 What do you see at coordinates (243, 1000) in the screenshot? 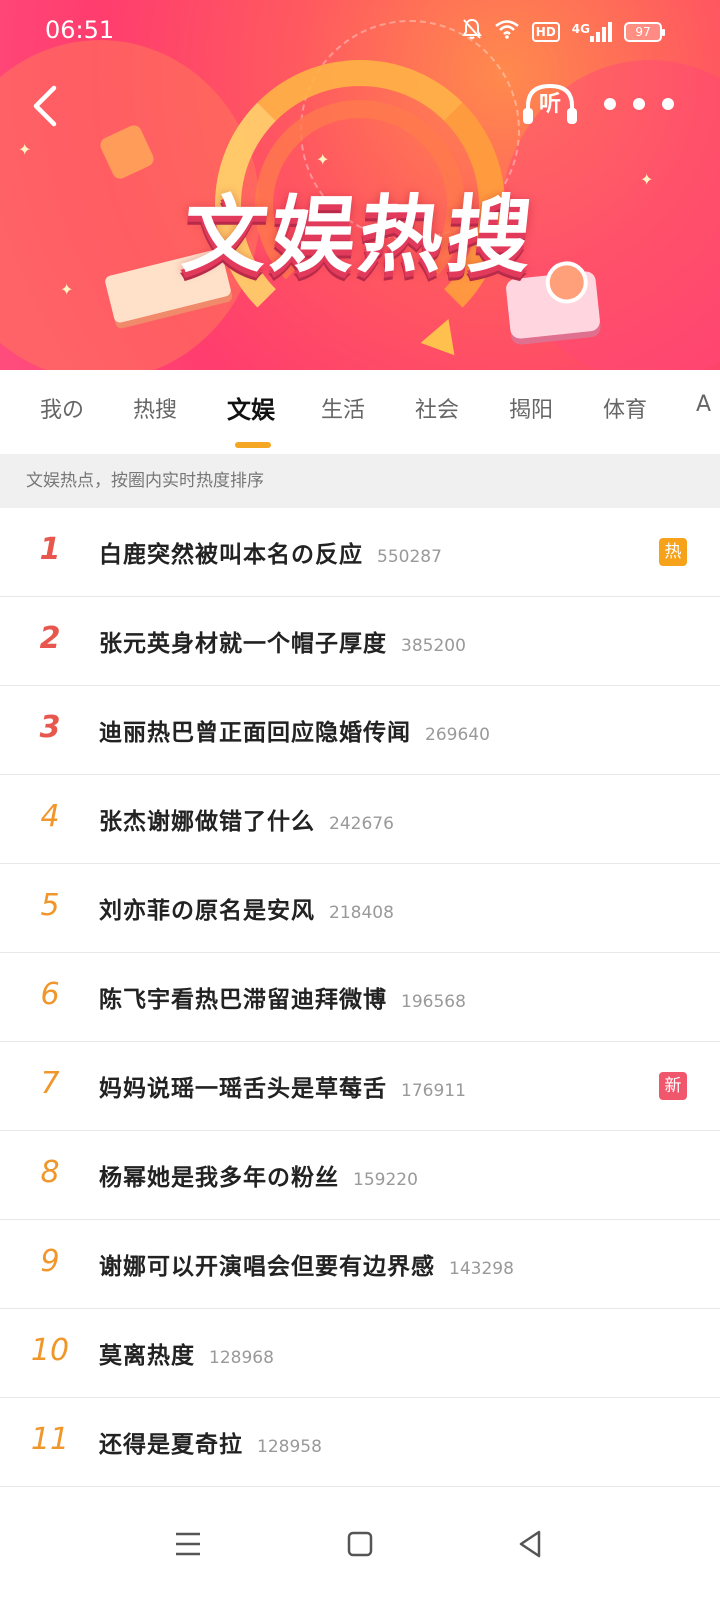
I see `item-title: 陈飞宇看热巴滞留迪拜微博` at bounding box center [243, 1000].